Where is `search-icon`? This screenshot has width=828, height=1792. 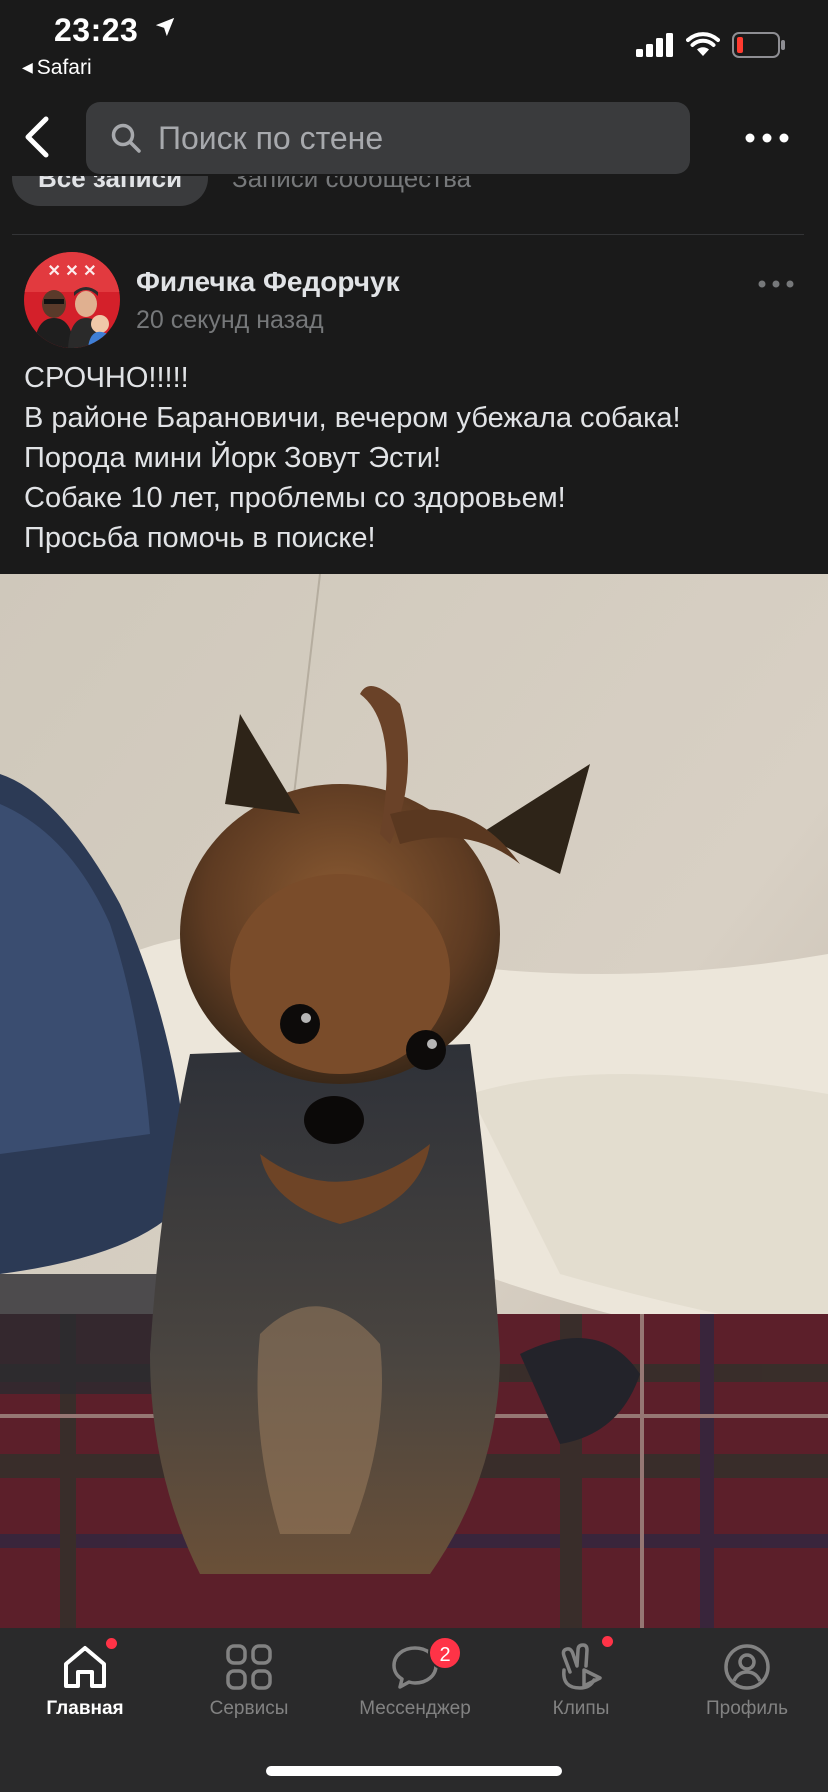 search-icon is located at coordinates (126, 138).